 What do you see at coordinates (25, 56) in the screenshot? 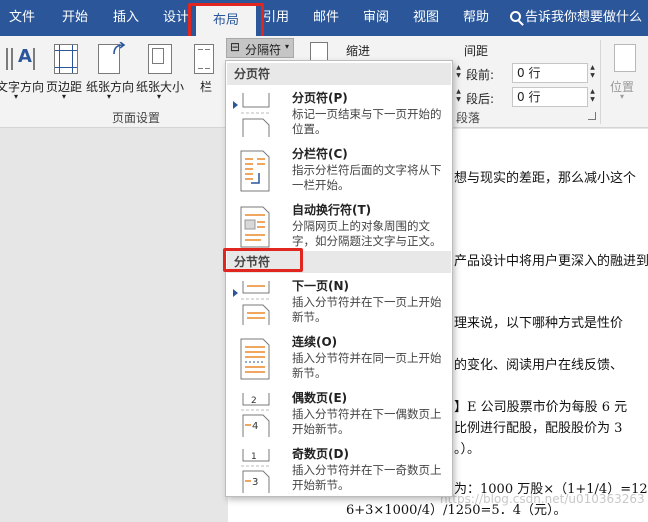
I see `svg-text: A` at bounding box center [25, 56].